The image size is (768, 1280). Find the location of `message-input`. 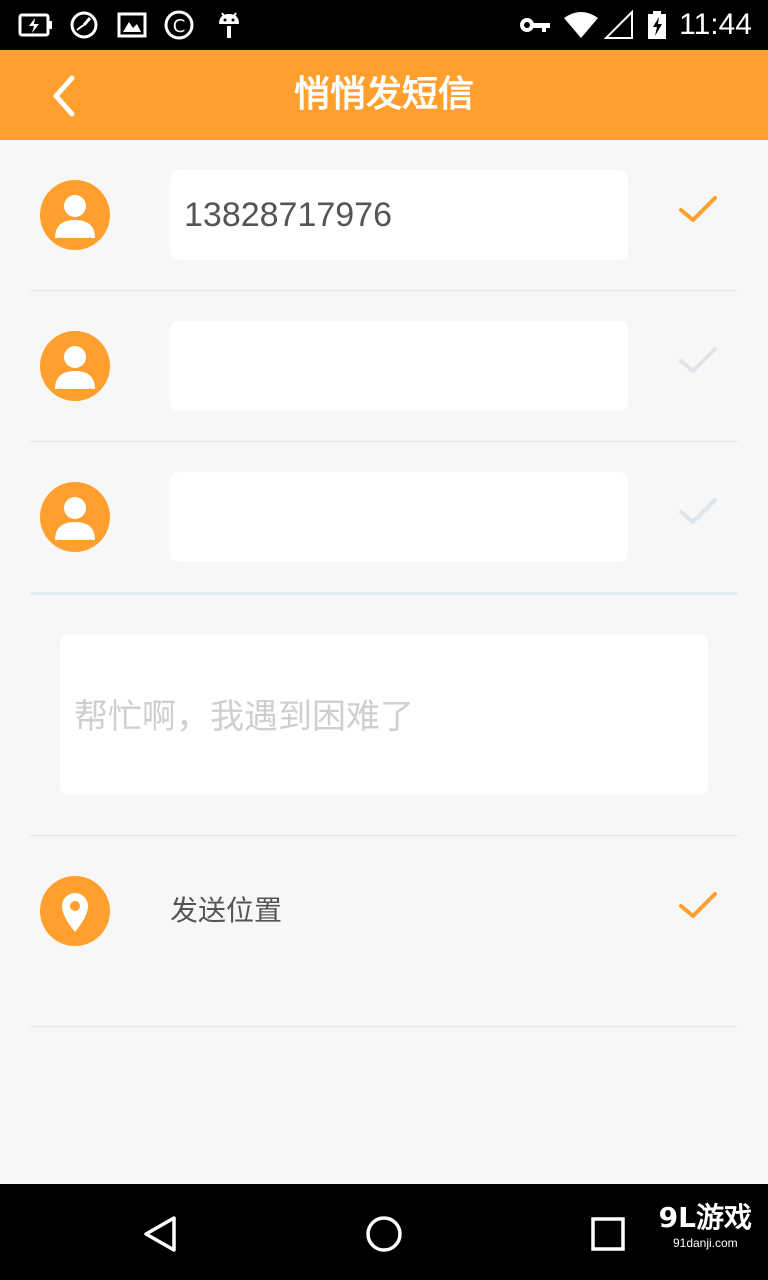

message-input is located at coordinates (384, 715).